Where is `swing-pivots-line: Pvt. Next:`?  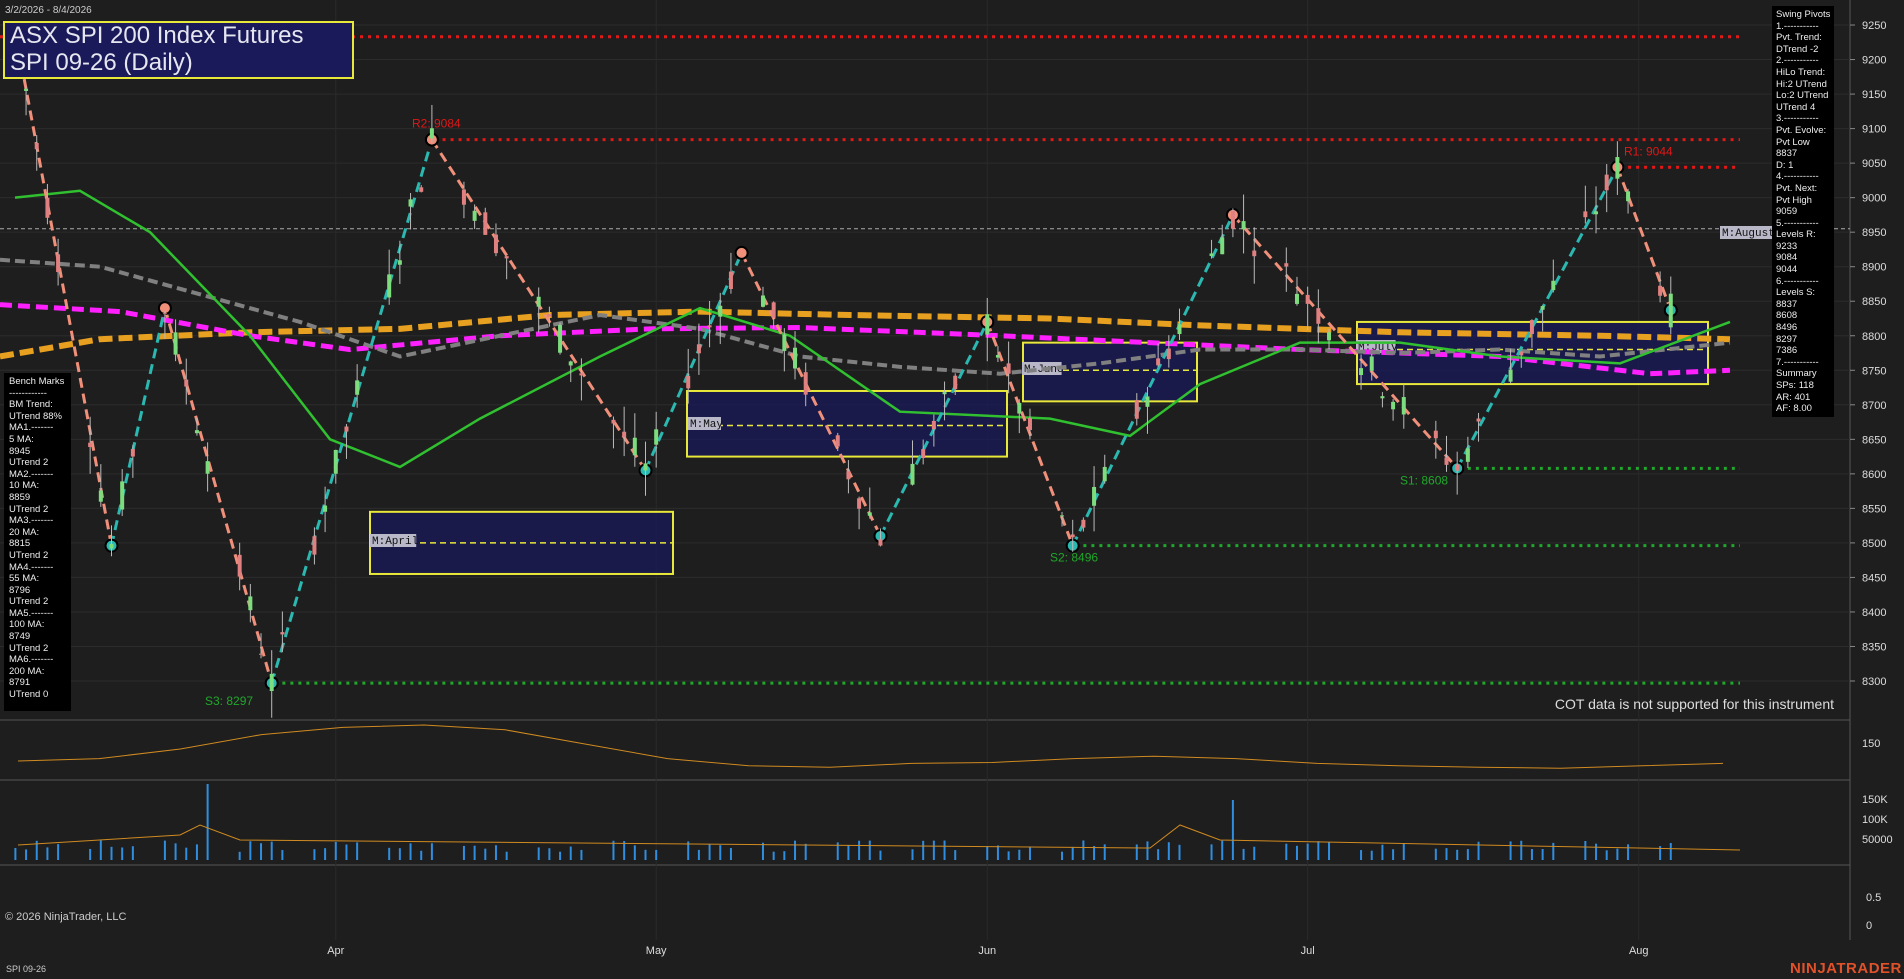 swing-pivots-line: Pvt. Next: is located at coordinates (1797, 188).